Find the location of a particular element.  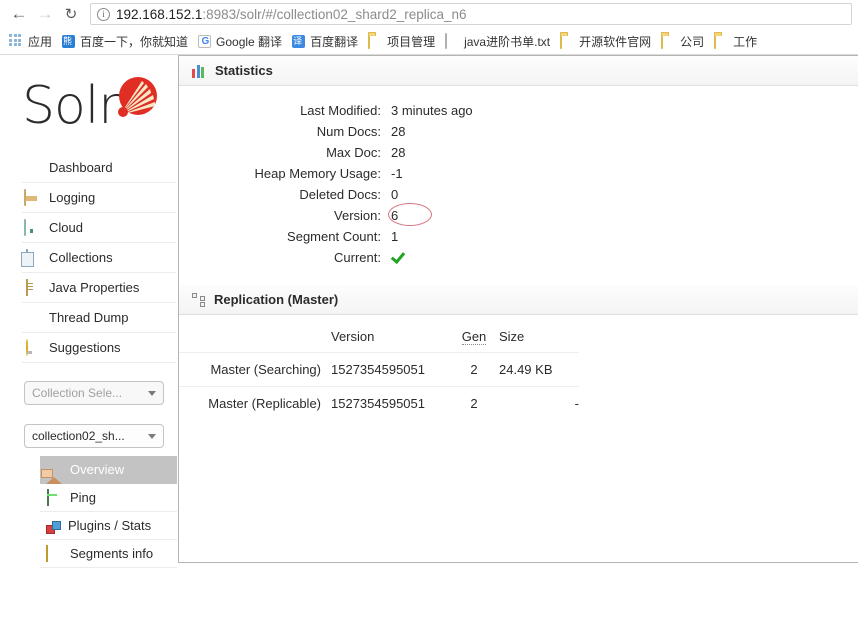

col-gen: Gen is located at coordinates (474, 339).